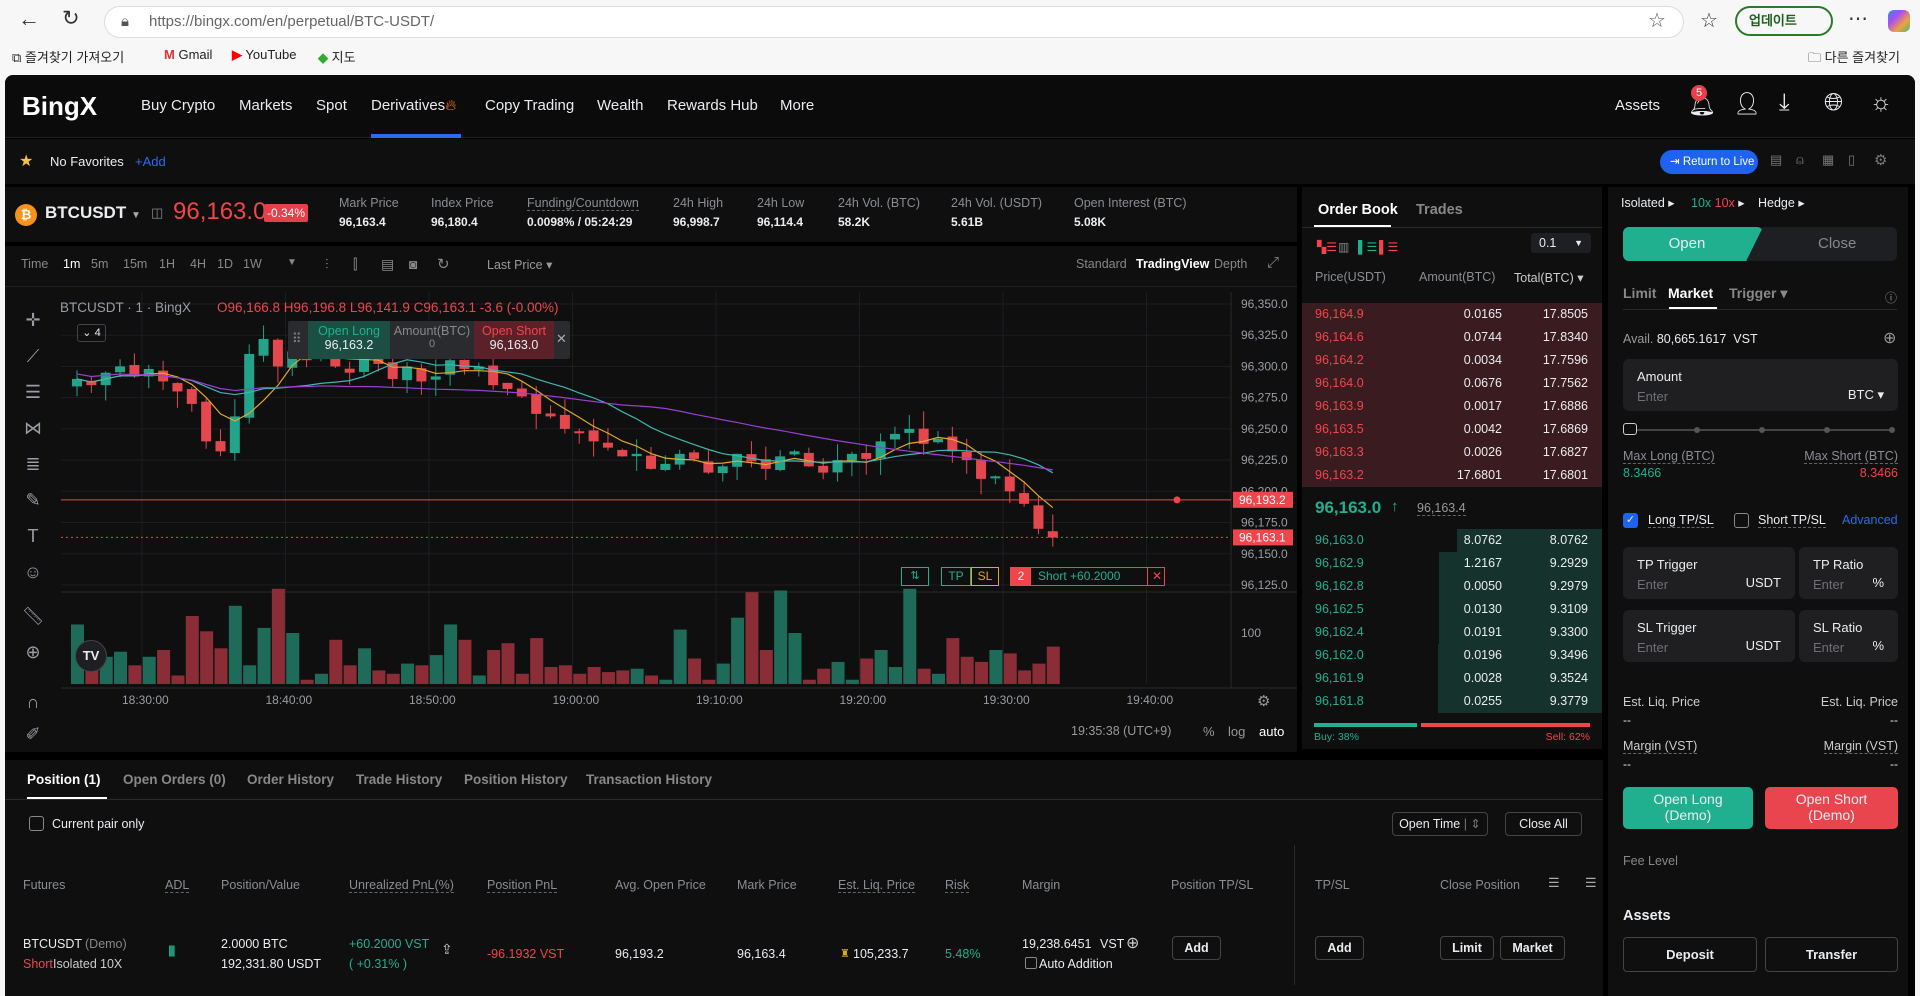 The height and width of the screenshot is (996, 1920). Describe the element at coordinates (93, 213) in the screenshot. I see `symbol-selector: BTCUSDT ▼` at that location.